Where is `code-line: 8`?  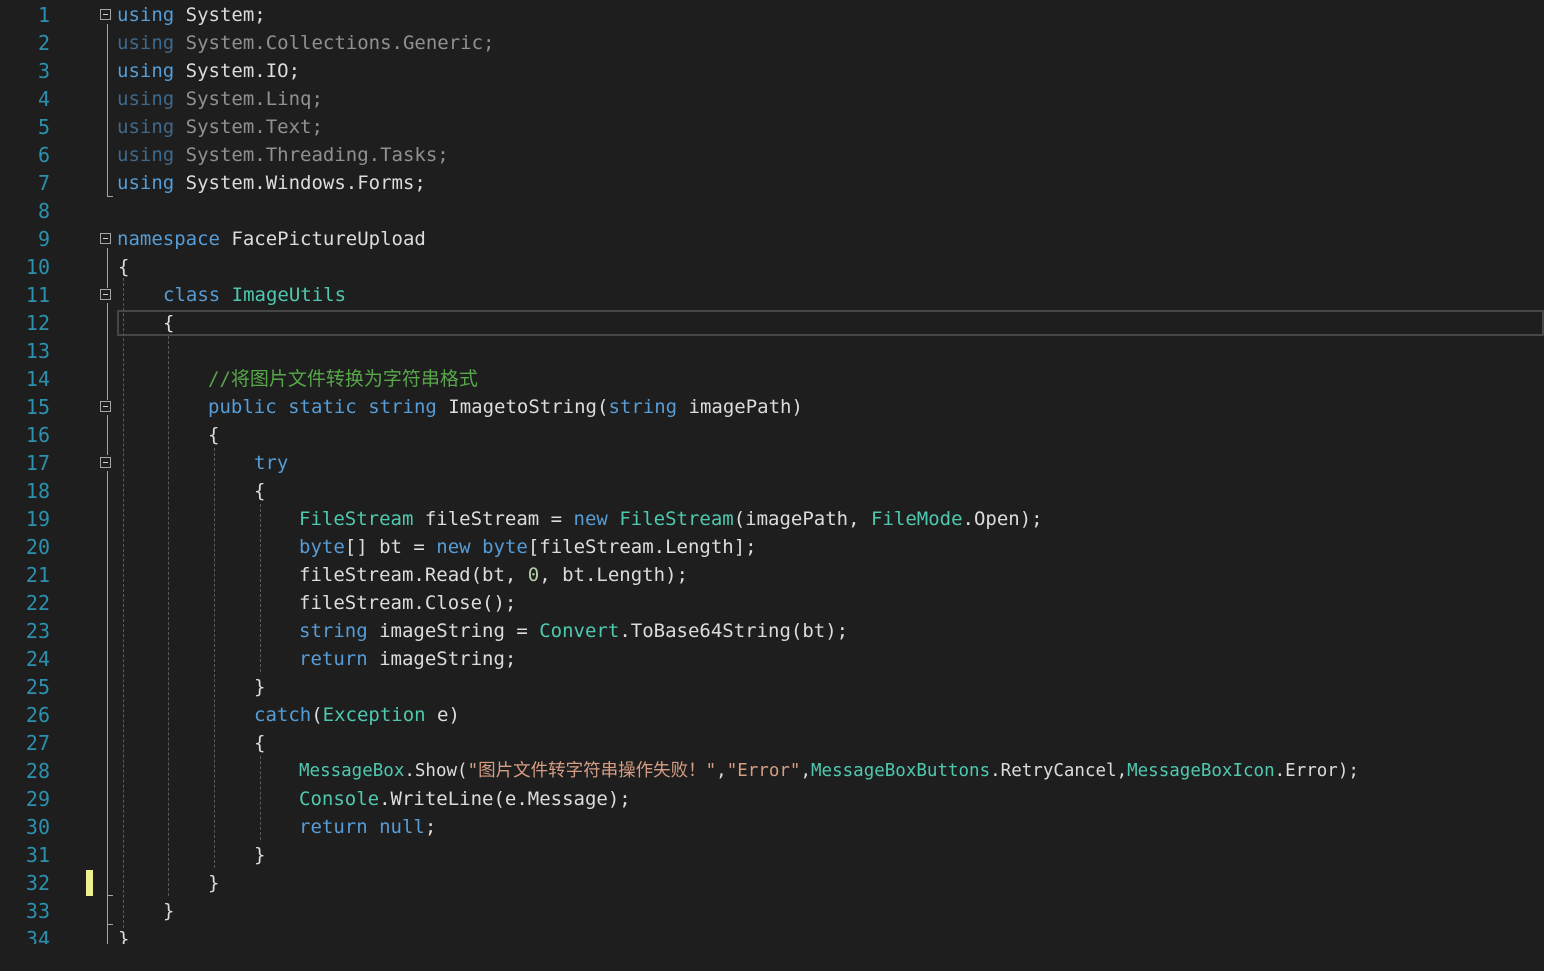 code-line: 8 is located at coordinates (772, 211).